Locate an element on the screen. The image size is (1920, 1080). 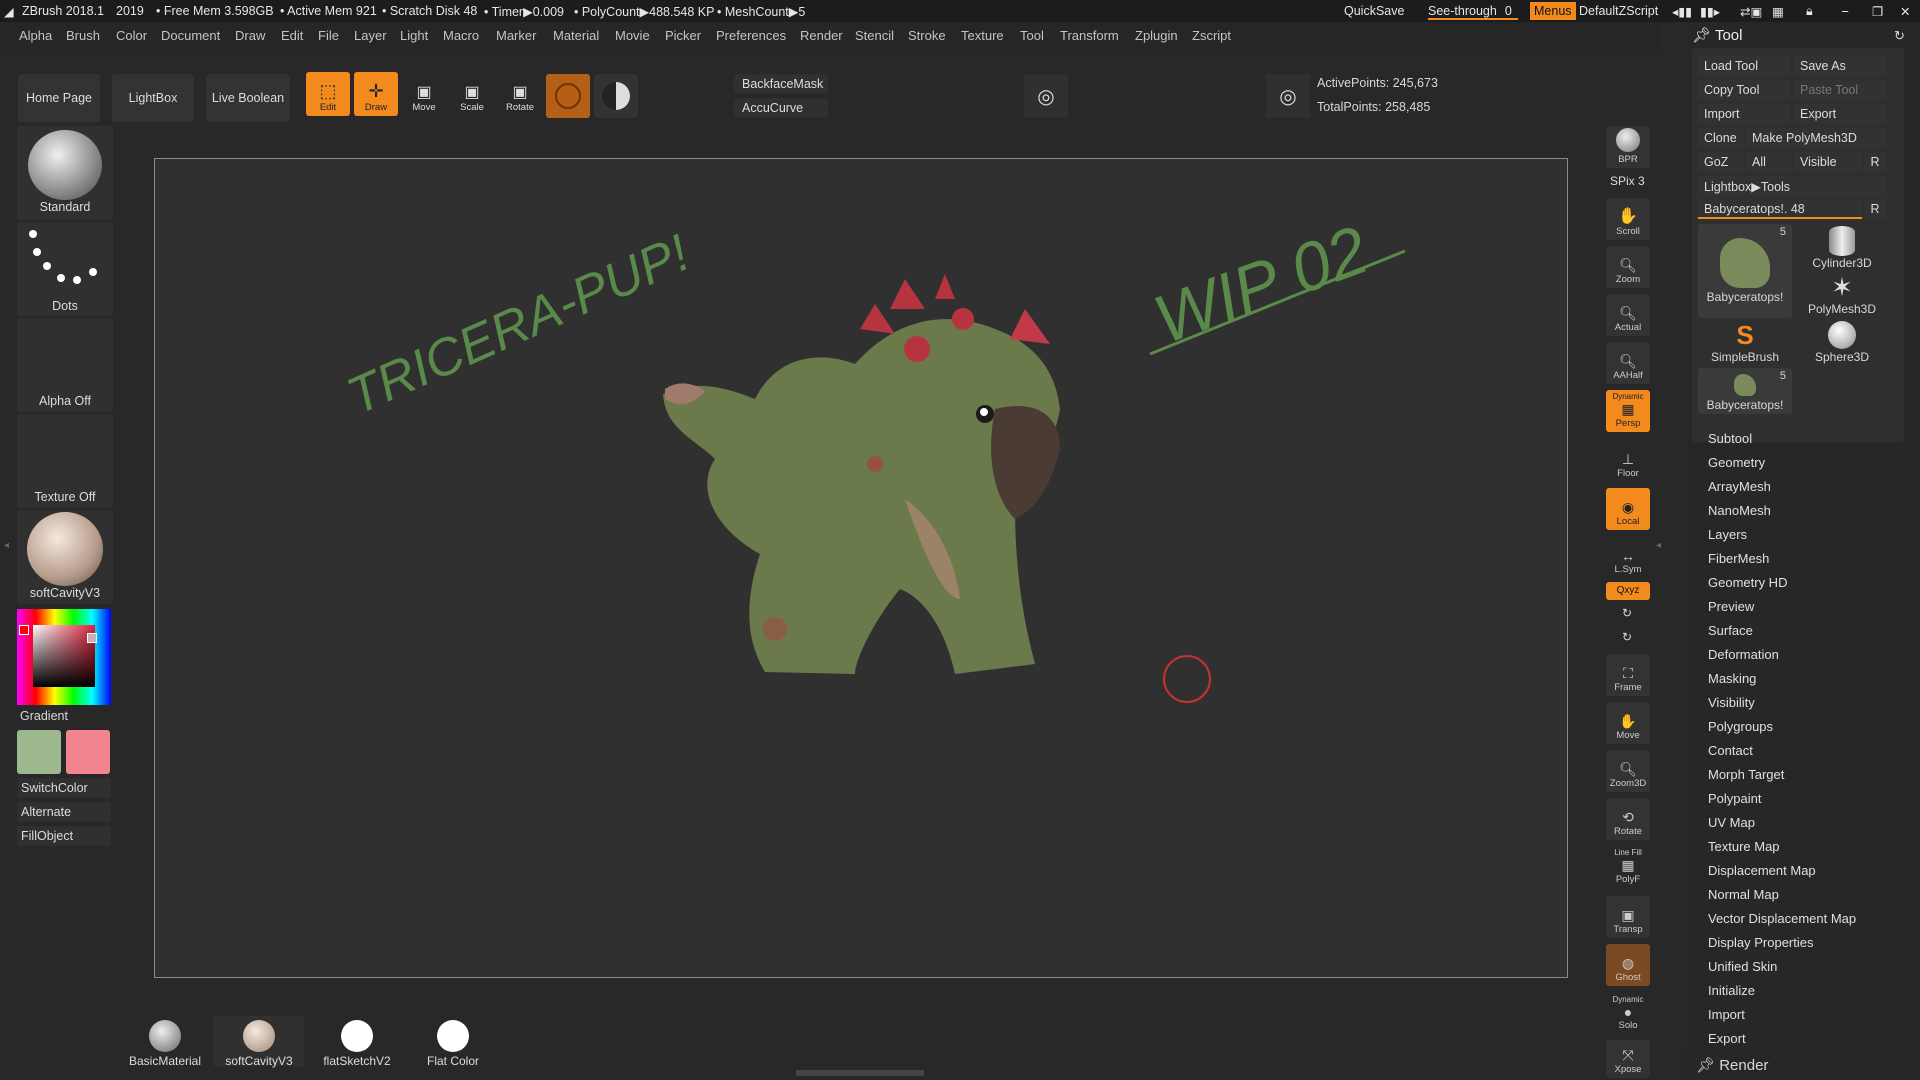
menus-toggle: Menus is located at coordinates (1553, 11).